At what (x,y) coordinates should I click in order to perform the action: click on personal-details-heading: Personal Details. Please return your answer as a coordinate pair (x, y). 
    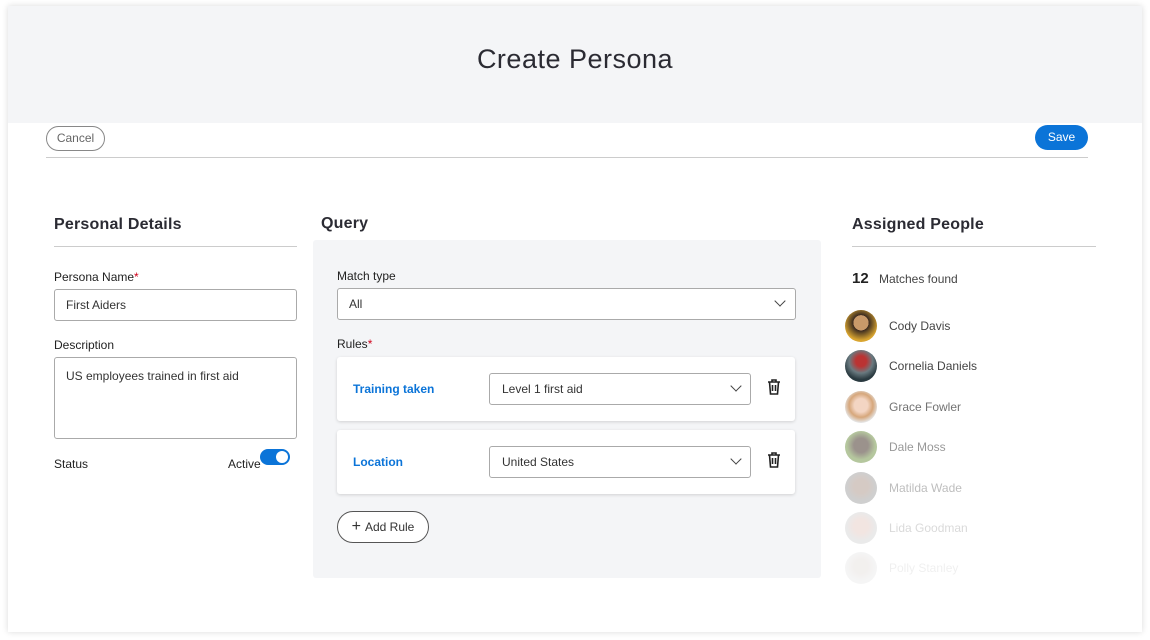
    Looking at the image, I should click on (118, 224).